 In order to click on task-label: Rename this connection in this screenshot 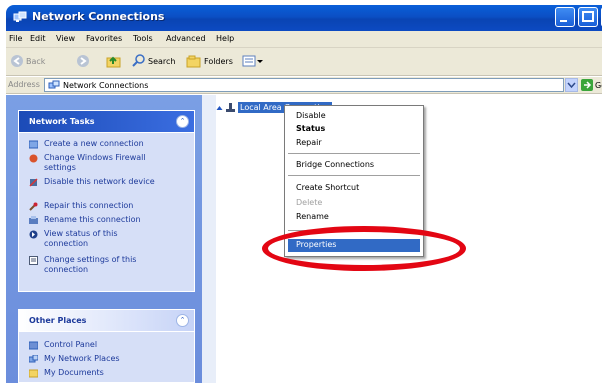, I will do `click(92, 219)`.